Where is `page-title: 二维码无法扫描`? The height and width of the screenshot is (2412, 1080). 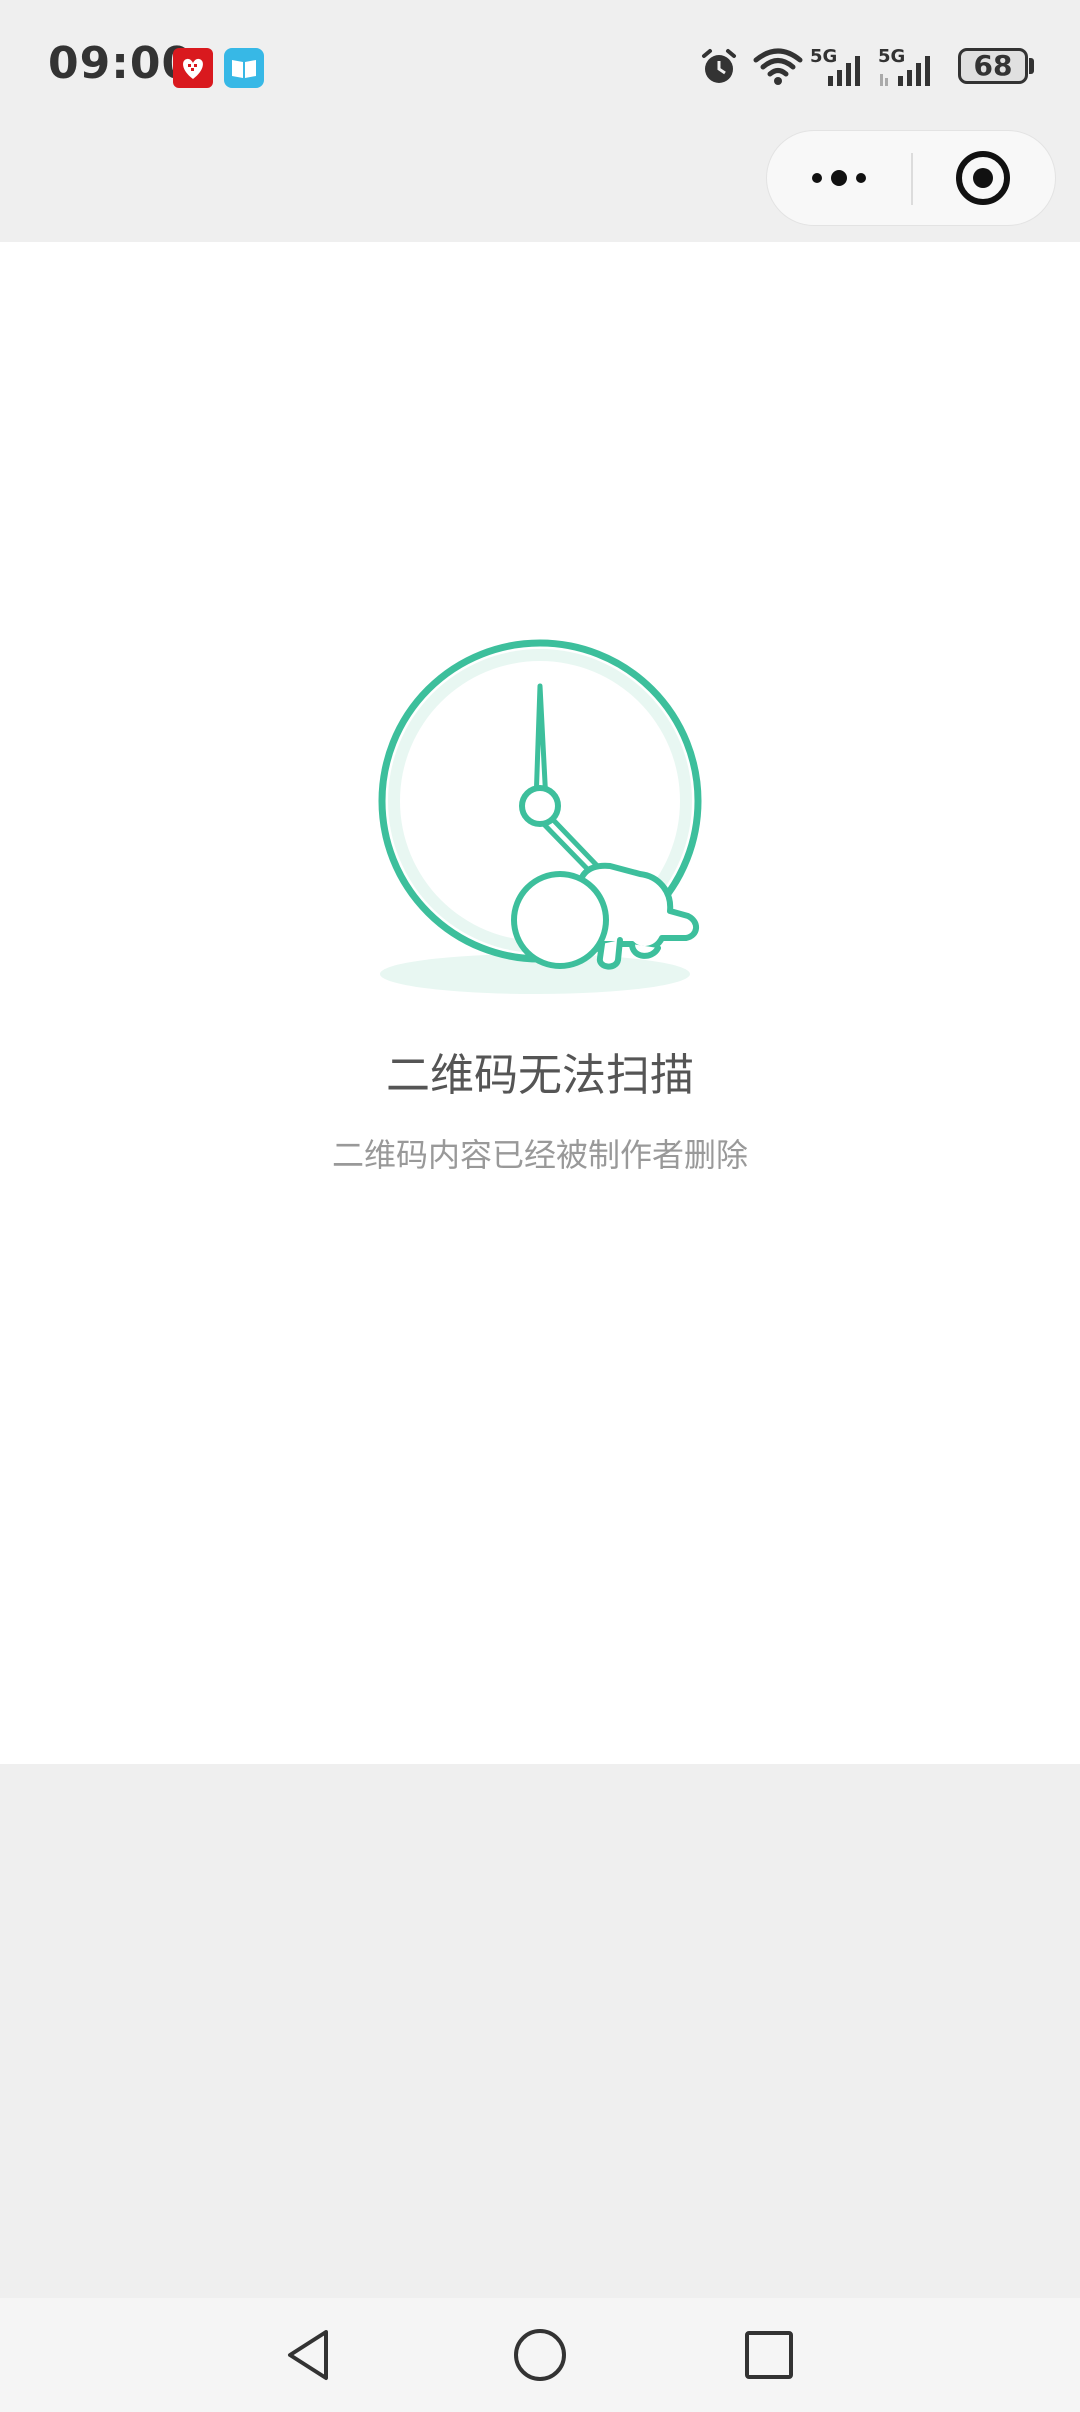 page-title: 二维码无法扫描 is located at coordinates (540, 1075).